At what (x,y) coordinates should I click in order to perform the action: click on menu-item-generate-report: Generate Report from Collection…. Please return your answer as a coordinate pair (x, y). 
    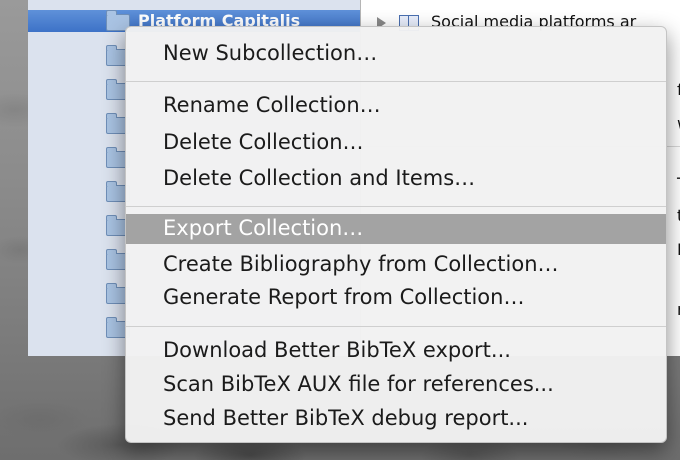
    Looking at the image, I should click on (396, 298).